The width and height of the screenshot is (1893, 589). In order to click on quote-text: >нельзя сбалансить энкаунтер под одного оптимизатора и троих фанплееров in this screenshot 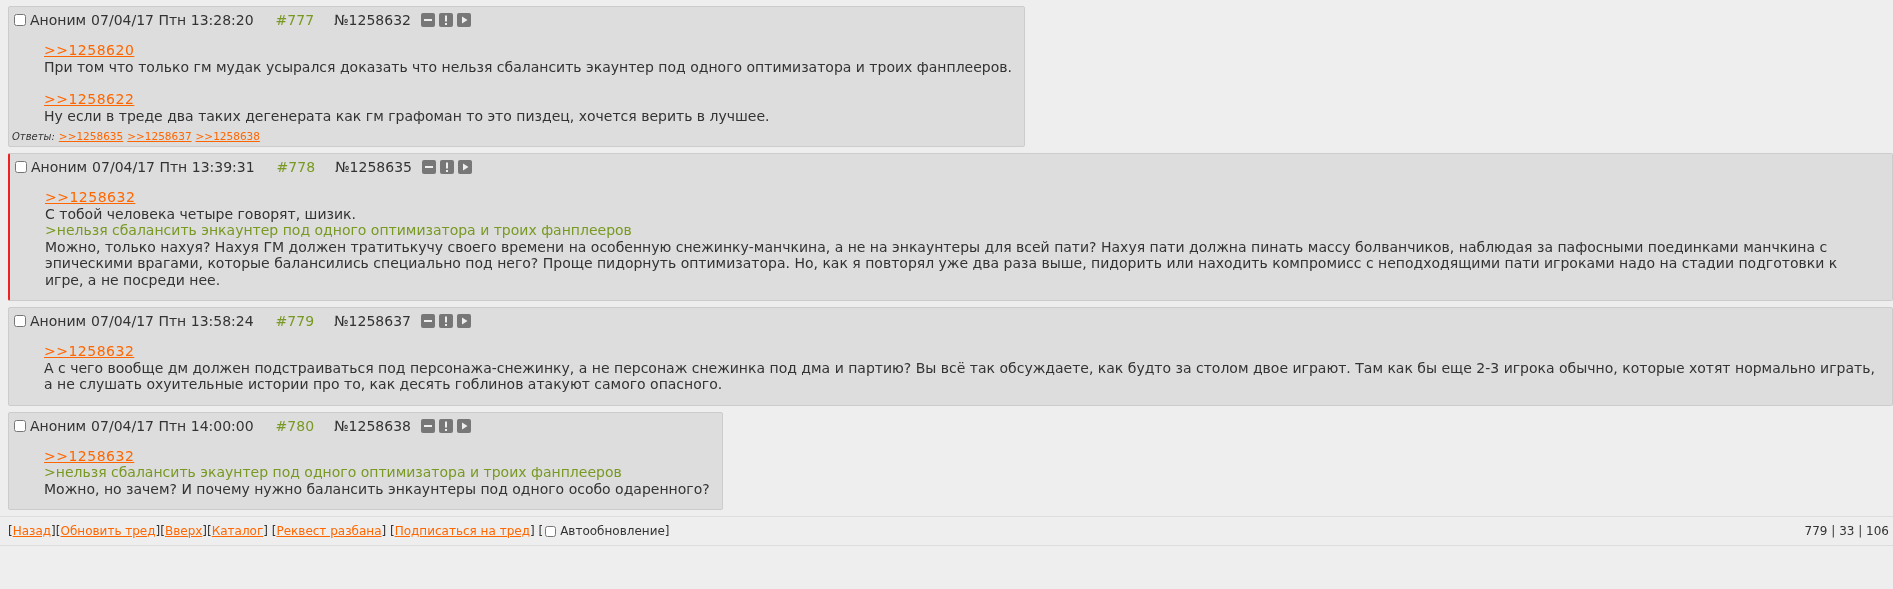, I will do `click(339, 230)`.